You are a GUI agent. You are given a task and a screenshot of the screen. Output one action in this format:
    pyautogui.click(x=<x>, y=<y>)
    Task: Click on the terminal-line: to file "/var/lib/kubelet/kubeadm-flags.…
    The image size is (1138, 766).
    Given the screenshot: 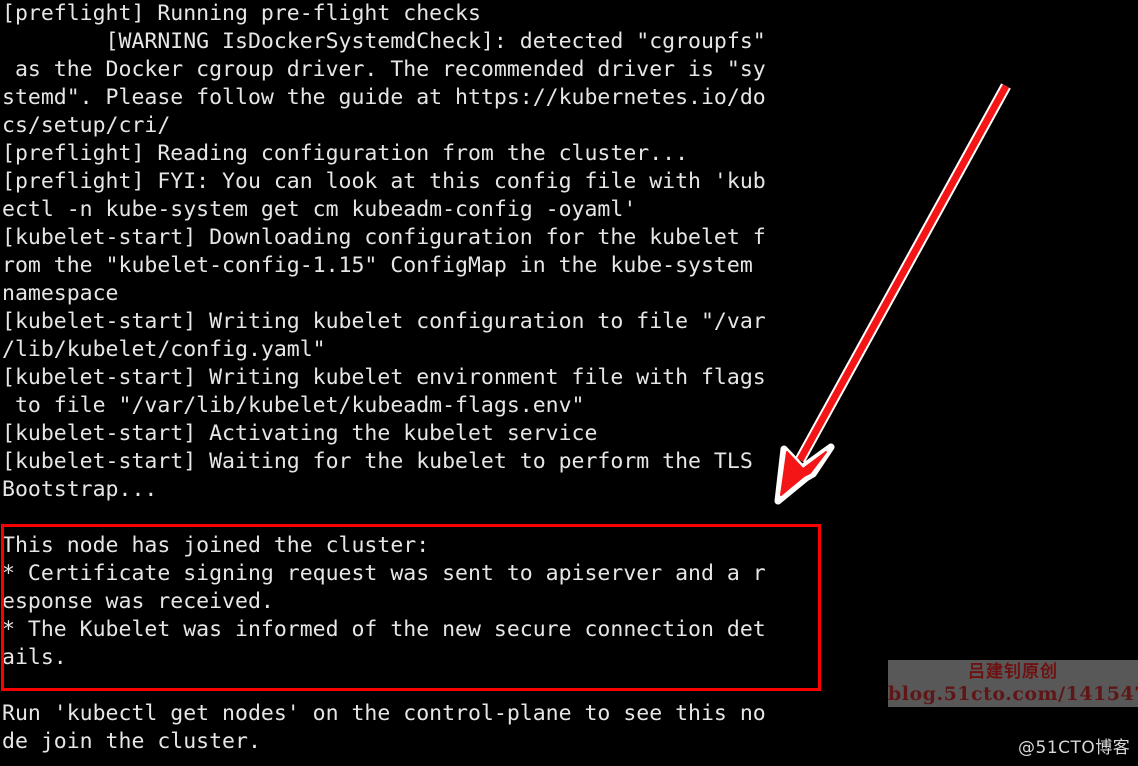 What is the action you would take?
    pyautogui.click(x=293, y=405)
    